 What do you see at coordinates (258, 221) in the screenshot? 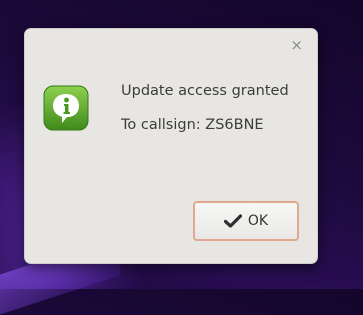
I see `ok-button-label: OK` at bounding box center [258, 221].